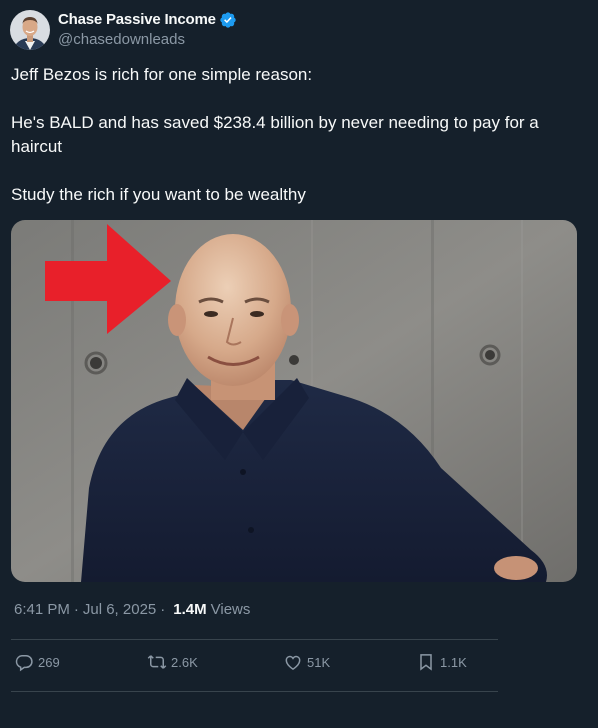  Describe the element at coordinates (37, 662) in the screenshot. I see `reply-button: 269` at that location.